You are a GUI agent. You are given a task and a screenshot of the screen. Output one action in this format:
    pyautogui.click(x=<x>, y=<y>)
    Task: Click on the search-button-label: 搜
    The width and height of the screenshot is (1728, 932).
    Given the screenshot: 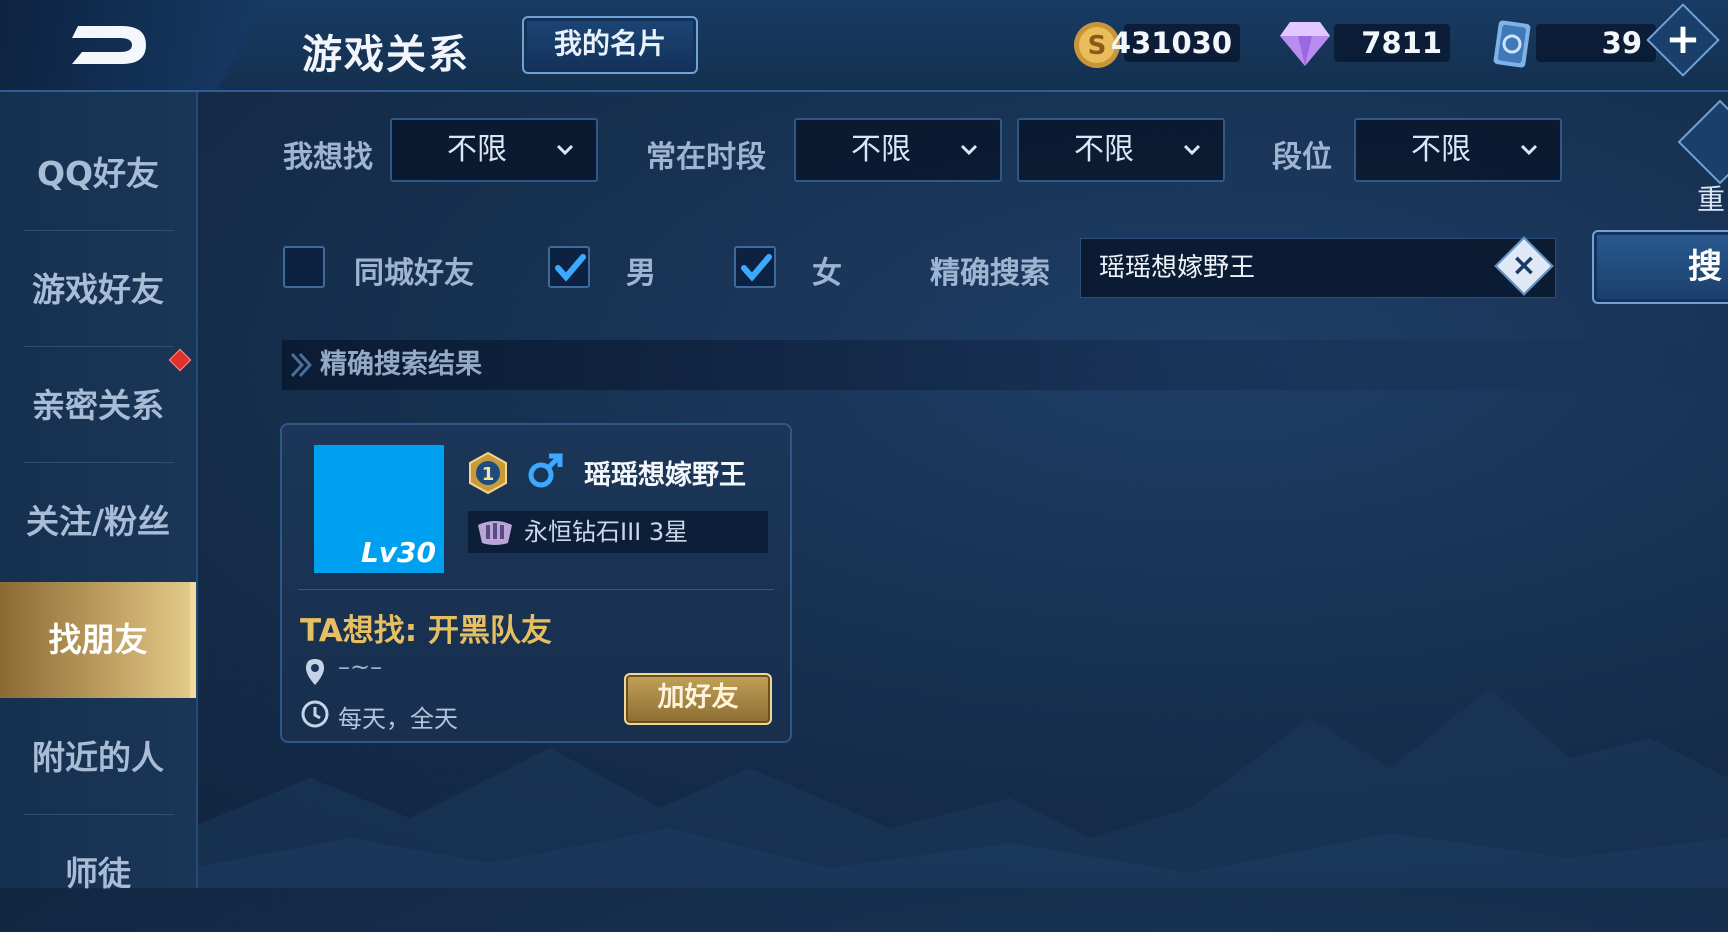 What is the action you would take?
    pyautogui.click(x=1705, y=267)
    